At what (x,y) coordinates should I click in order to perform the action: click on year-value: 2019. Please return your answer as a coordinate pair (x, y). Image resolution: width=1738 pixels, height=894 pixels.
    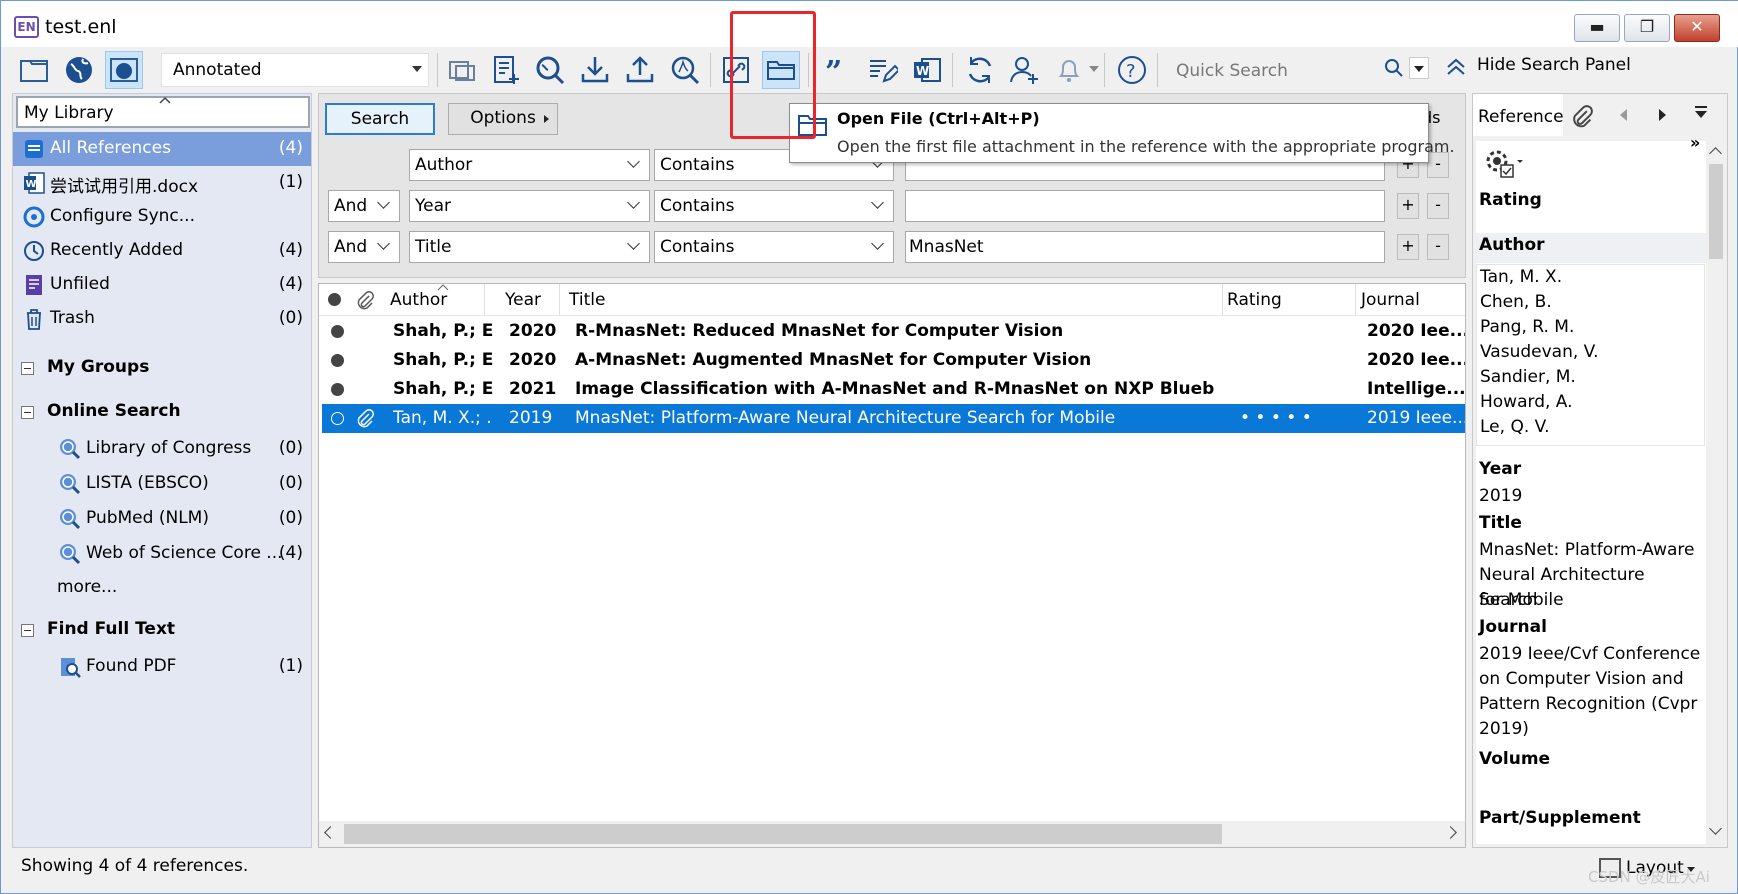
    Looking at the image, I should click on (1500, 496).